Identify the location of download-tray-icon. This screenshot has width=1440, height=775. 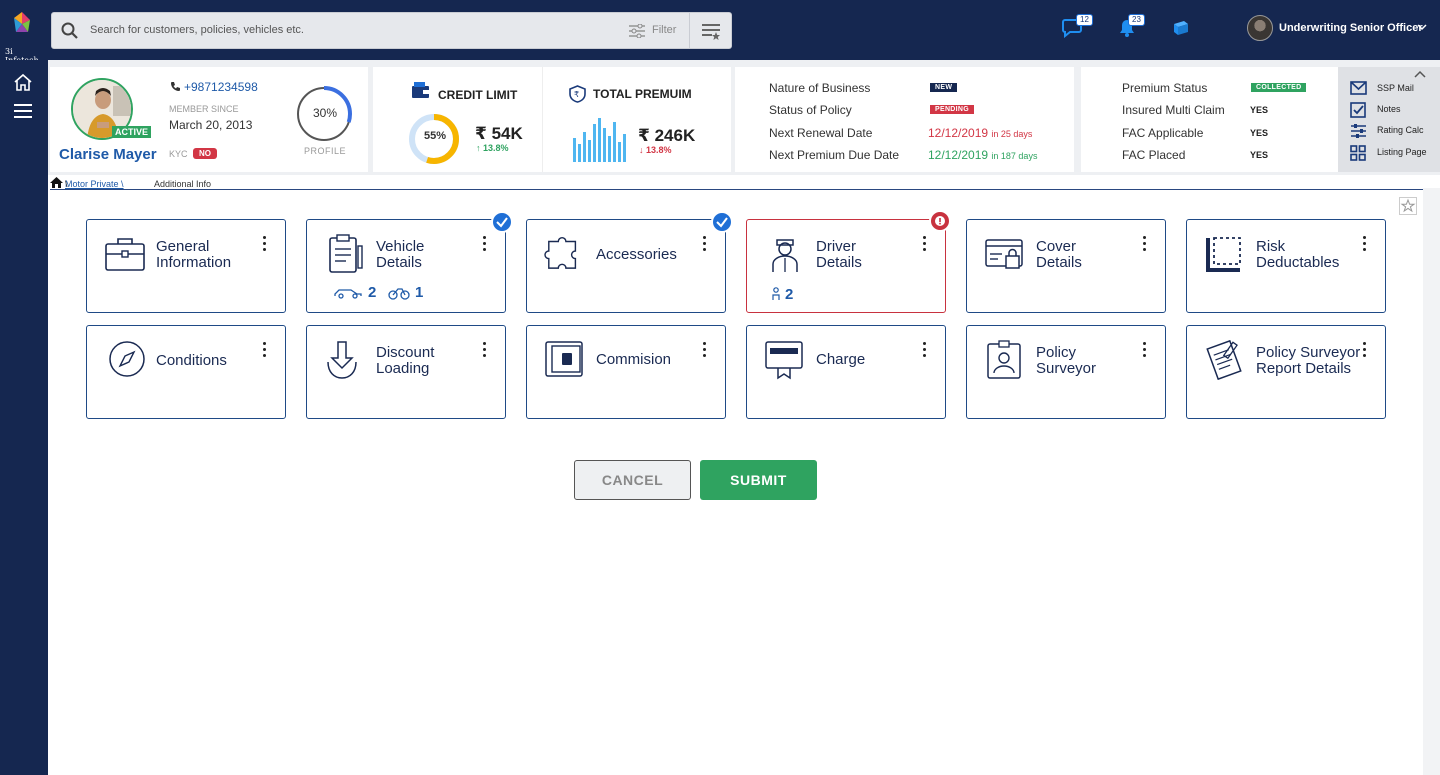
(342, 360).